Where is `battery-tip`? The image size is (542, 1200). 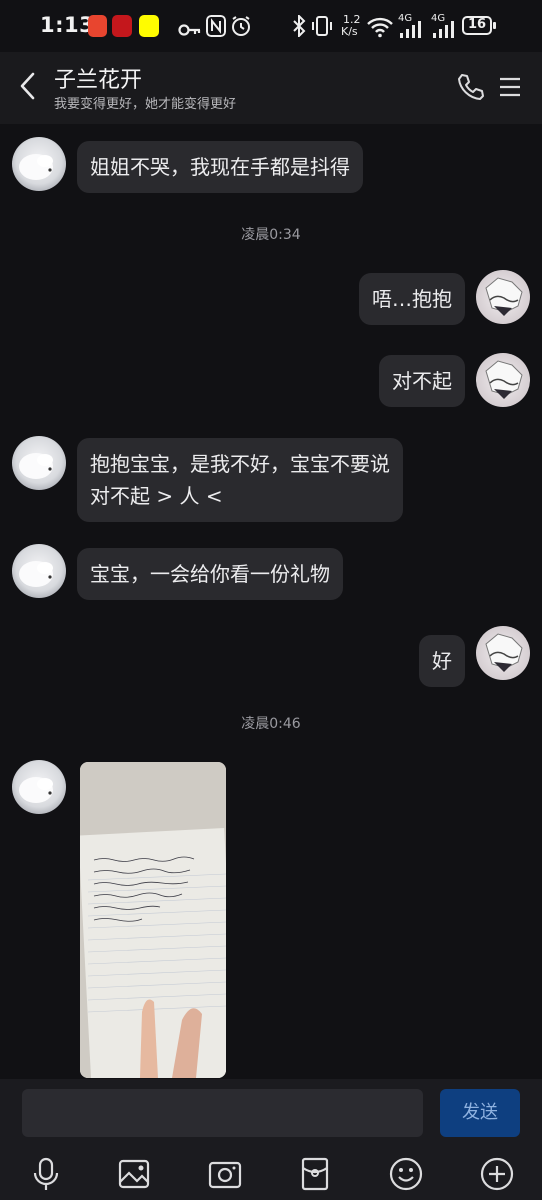
battery-tip is located at coordinates (494, 25).